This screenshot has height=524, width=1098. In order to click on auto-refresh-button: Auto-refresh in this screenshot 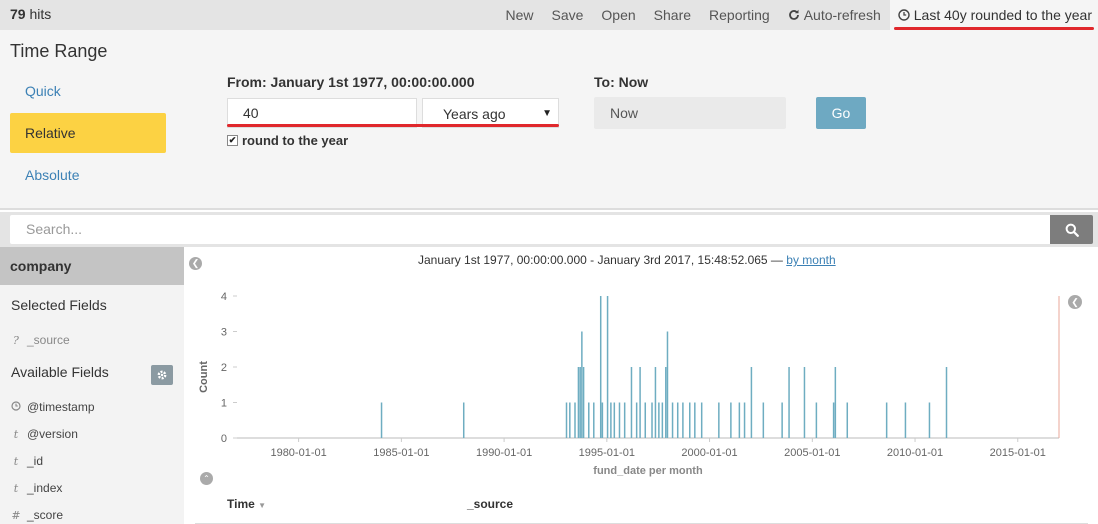, I will do `click(834, 15)`.